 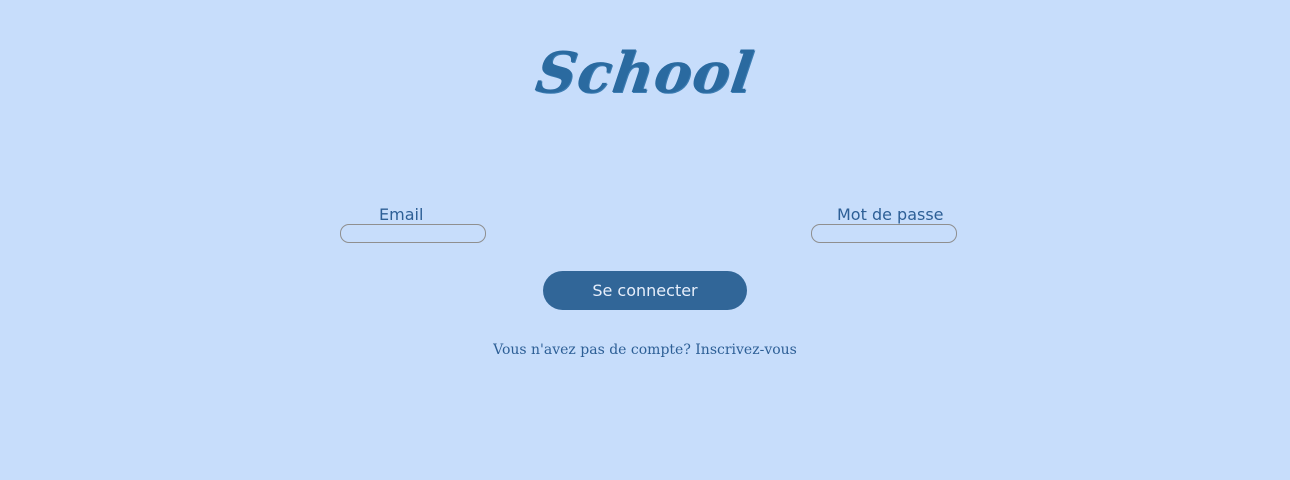 I want to click on login-button: Se connecter, so click(x=645, y=290).